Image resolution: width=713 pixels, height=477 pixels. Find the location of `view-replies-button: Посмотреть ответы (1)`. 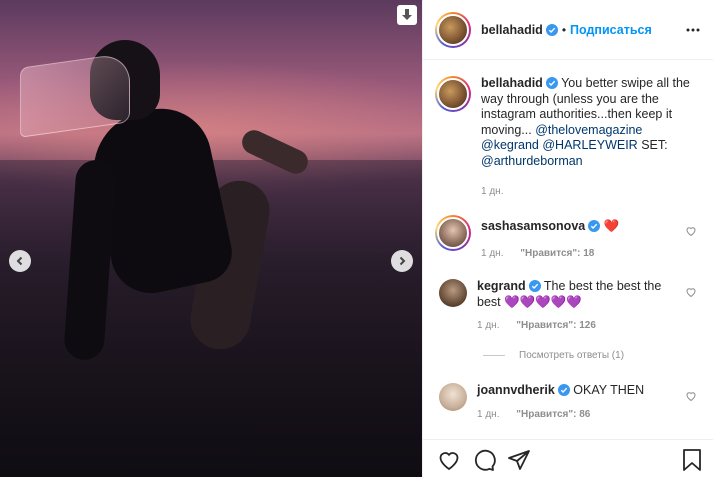

view-replies-button: Посмотреть ответы (1) is located at coordinates (553, 355).